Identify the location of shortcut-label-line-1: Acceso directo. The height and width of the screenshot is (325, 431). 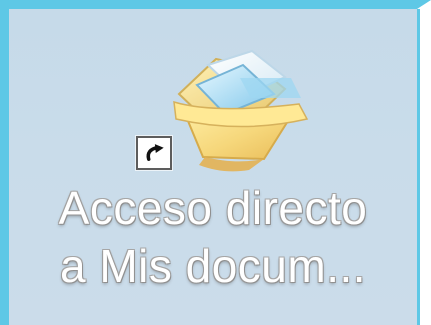
(213, 208).